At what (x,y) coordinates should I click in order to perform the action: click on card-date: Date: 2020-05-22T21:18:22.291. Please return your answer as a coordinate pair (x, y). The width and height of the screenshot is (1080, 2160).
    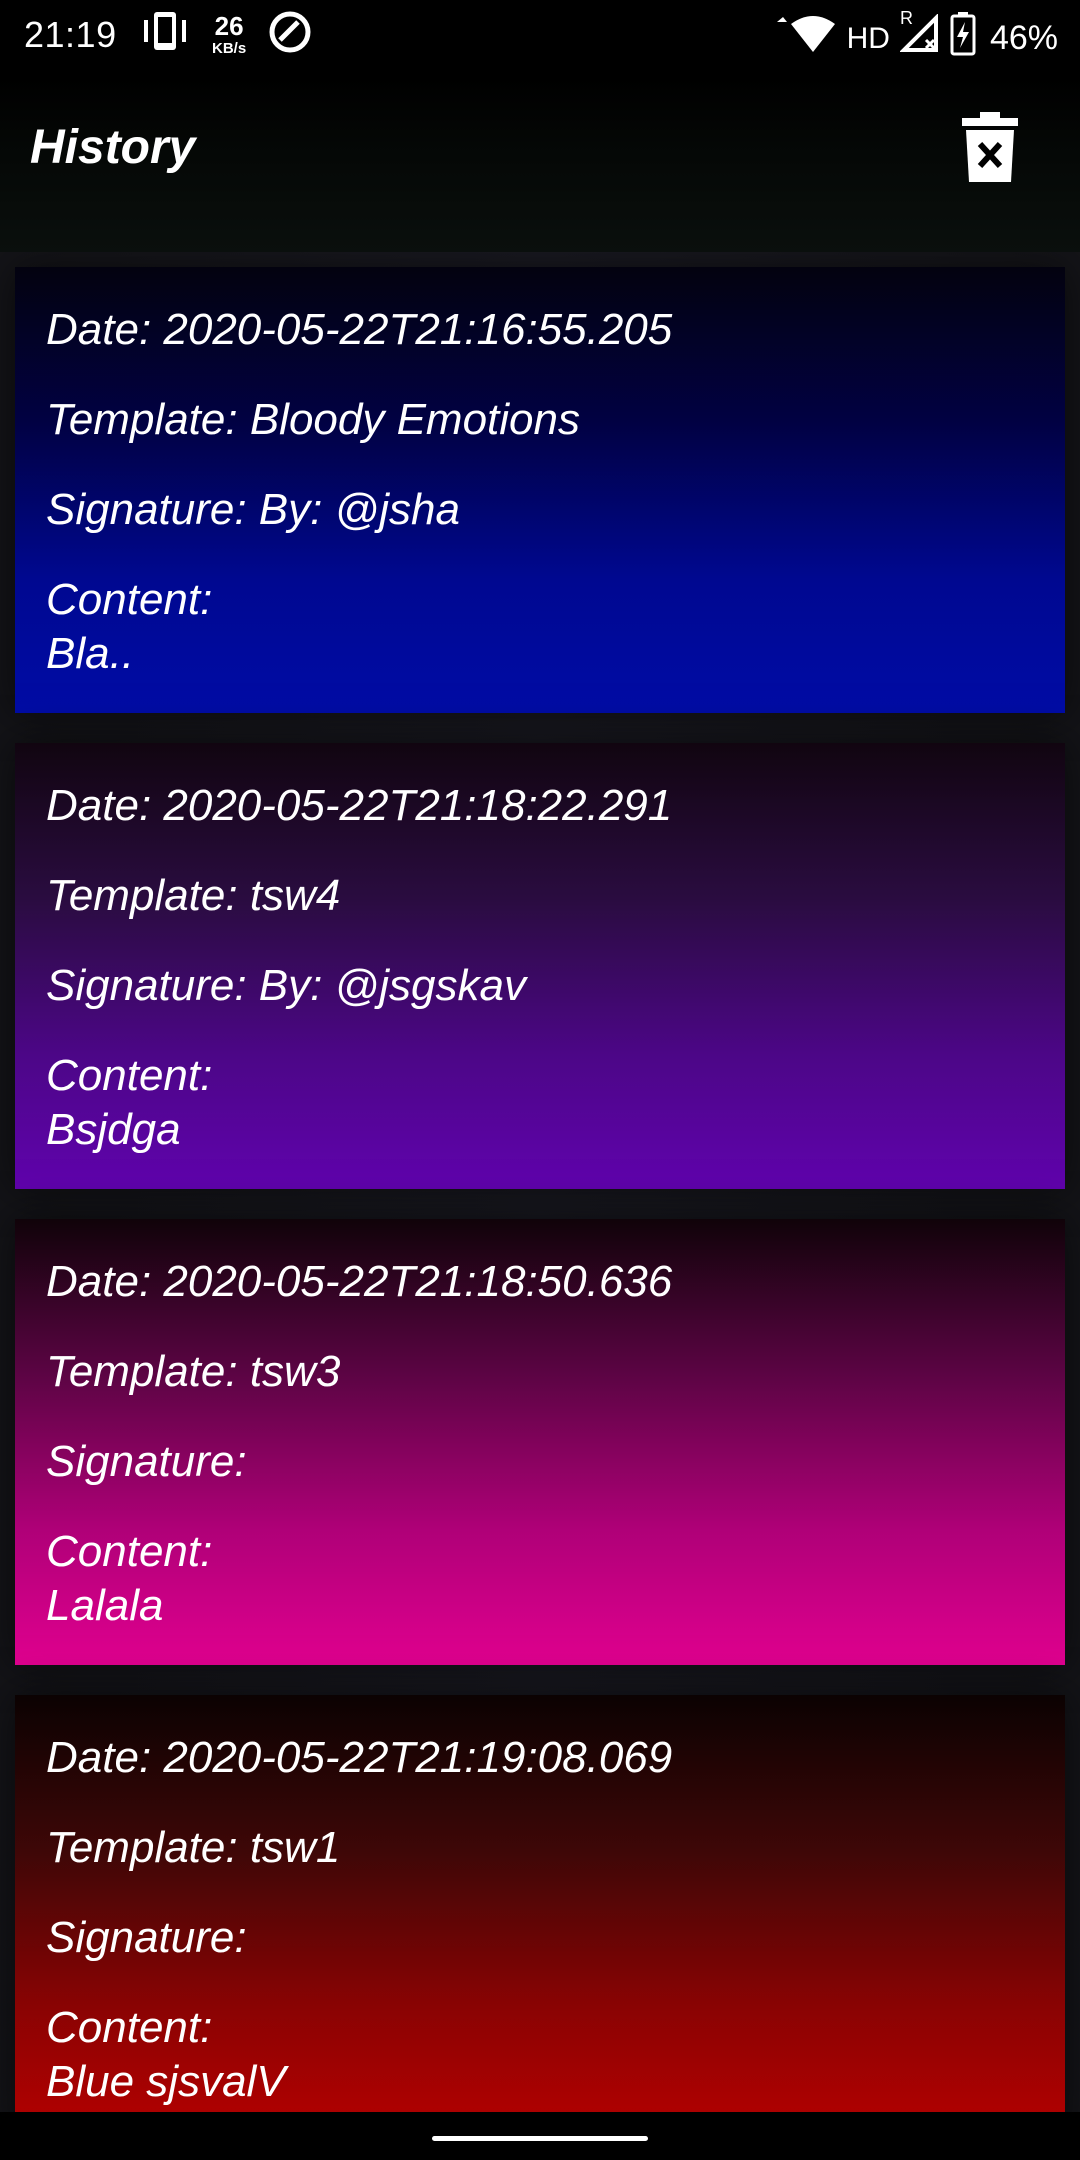
    Looking at the image, I should click on (359, 805).